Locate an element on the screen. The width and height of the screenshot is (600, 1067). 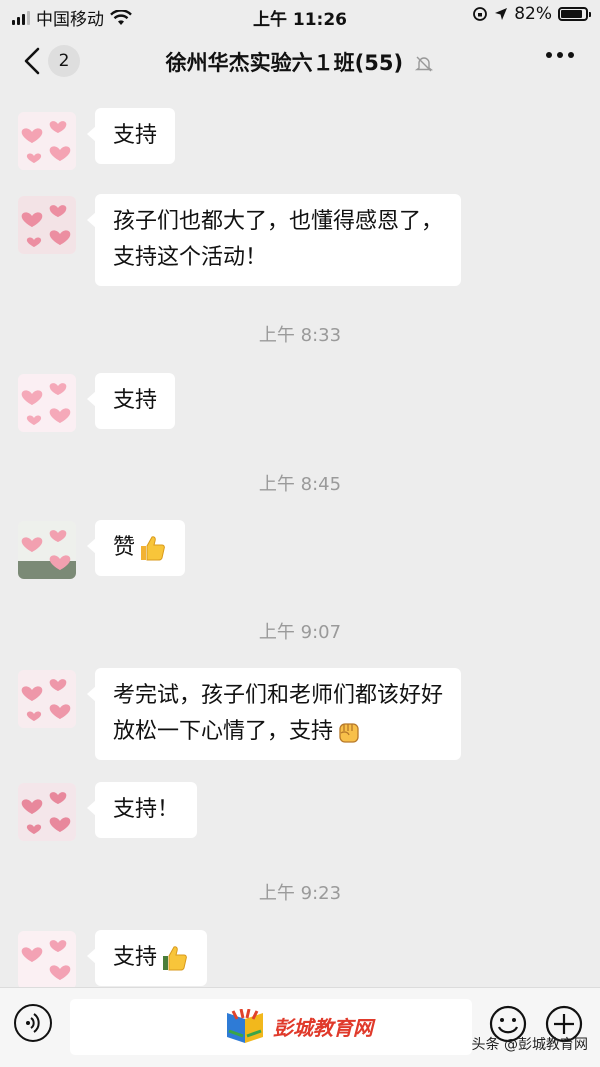
message-bubble: 支持！ is located at coordinates (142, 810).